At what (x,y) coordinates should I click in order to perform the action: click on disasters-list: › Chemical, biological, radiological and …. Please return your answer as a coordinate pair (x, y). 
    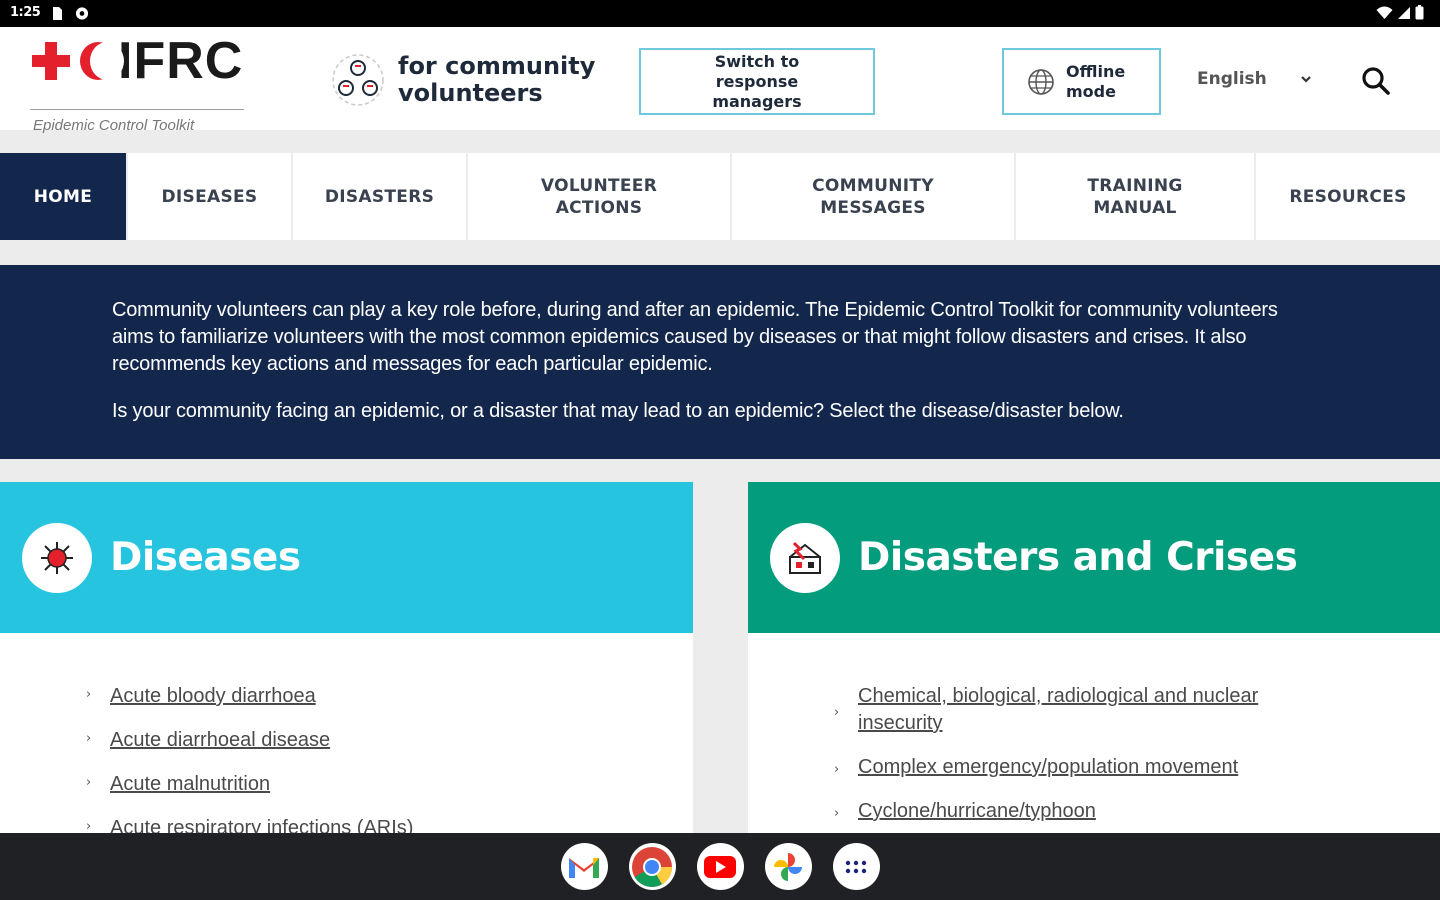
    Looking at the image, I should click on (1094, 729).